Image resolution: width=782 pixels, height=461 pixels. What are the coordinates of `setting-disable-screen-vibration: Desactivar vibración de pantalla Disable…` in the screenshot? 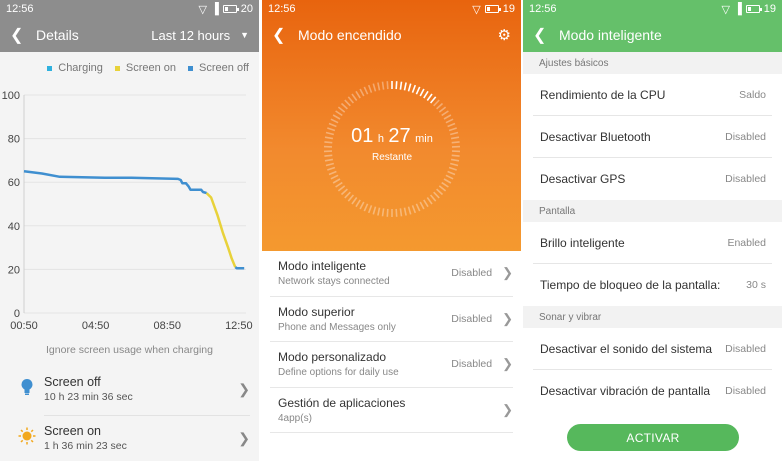 It's located at (652, 391).